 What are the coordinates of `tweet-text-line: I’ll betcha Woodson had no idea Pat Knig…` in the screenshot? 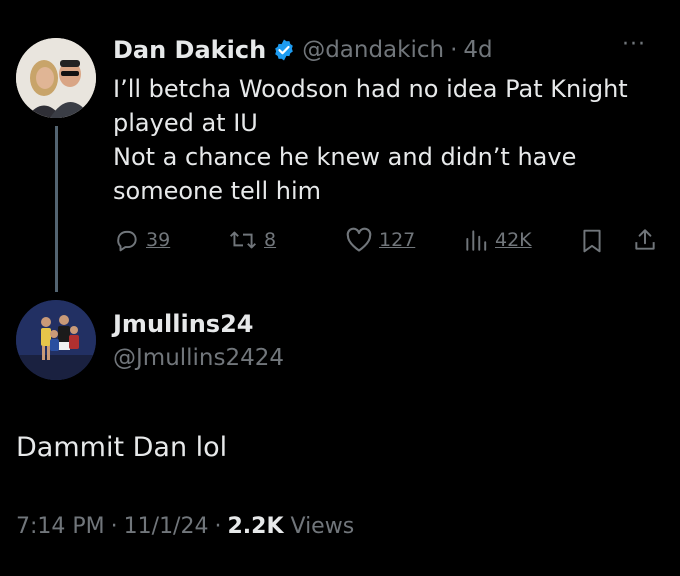 It's located at (370, 89).